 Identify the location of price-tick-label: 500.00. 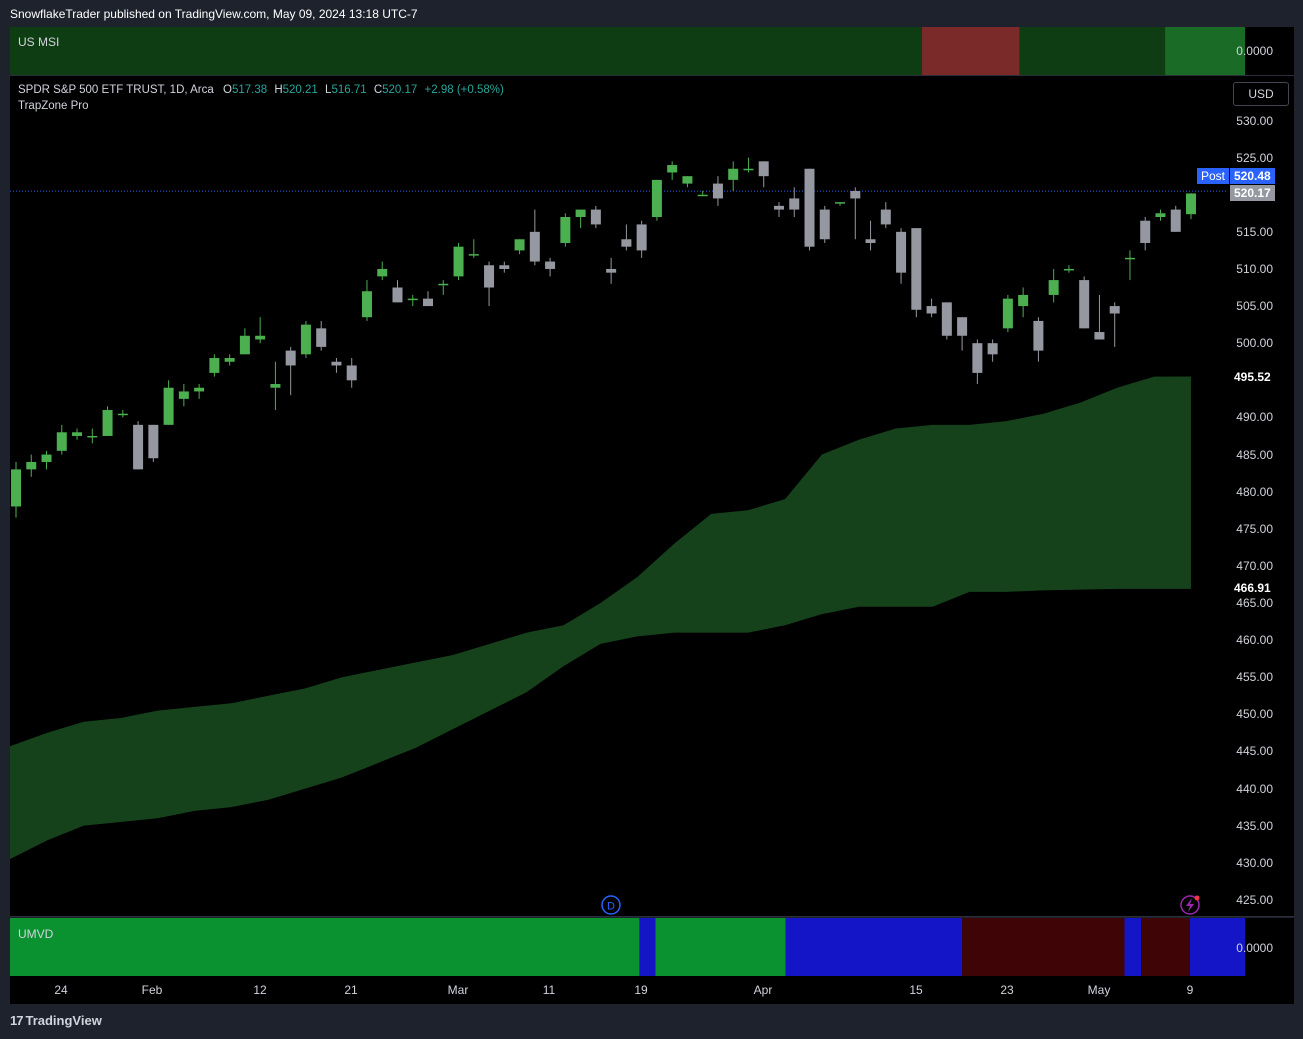
(1254, 343).